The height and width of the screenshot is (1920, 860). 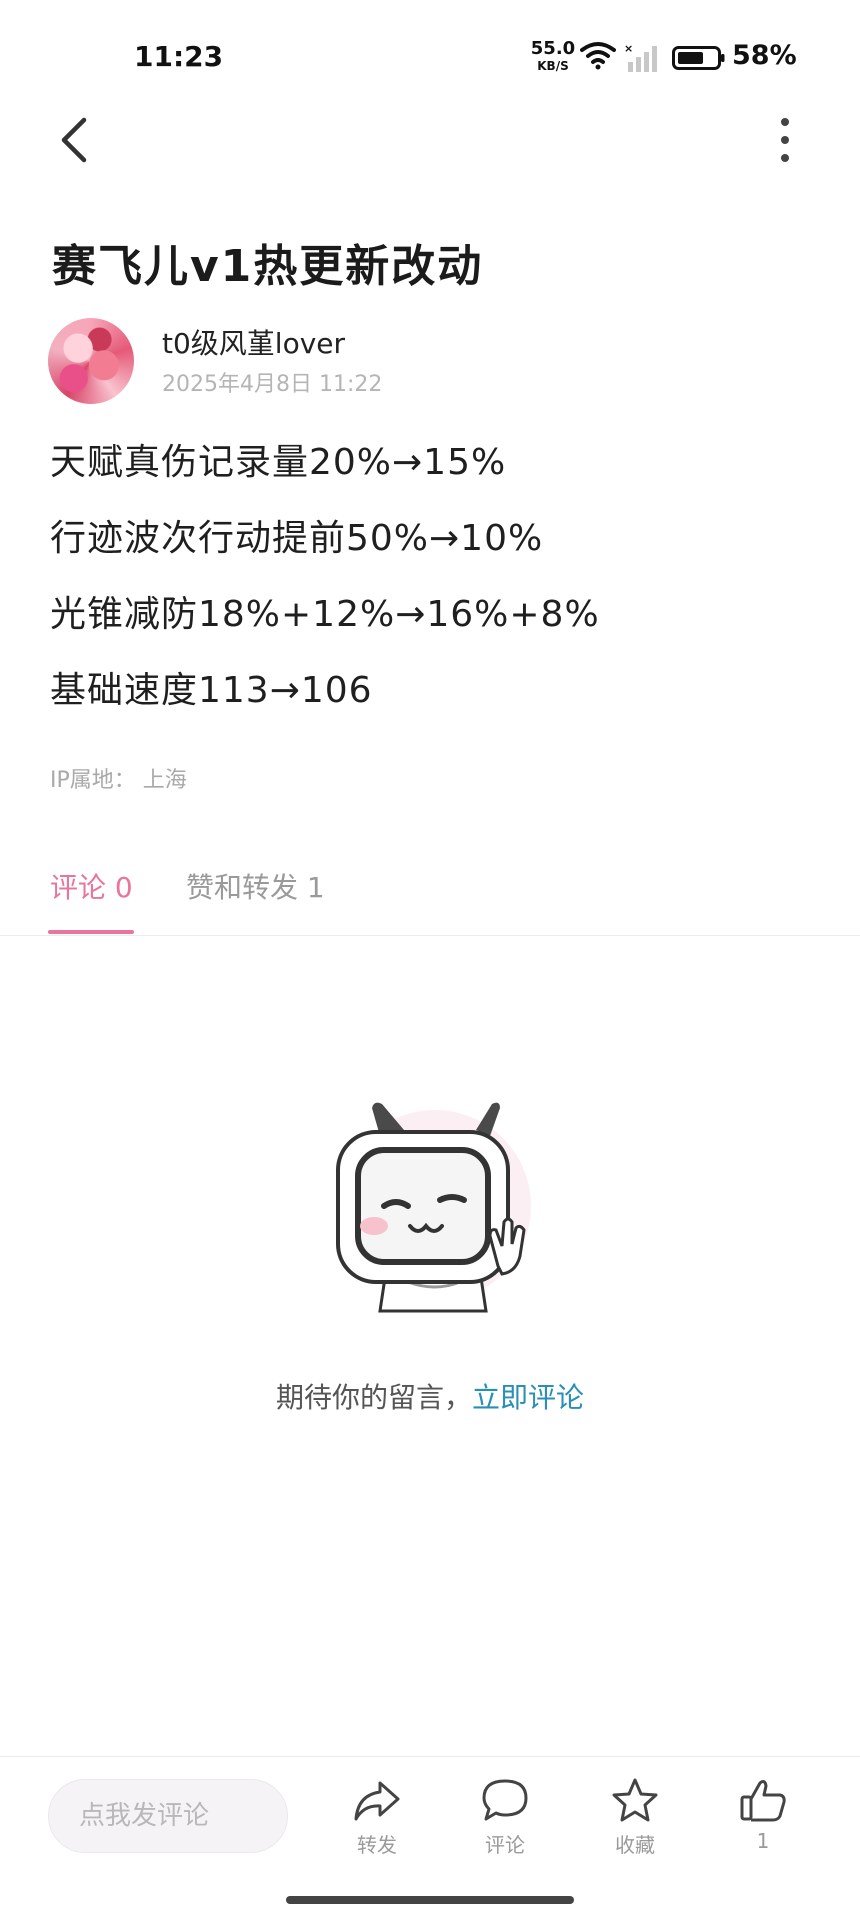 What do you see at coordinates (179, 56) in the screenshot?
I see `status-time: 11:23` at bounding box center [179, 56].